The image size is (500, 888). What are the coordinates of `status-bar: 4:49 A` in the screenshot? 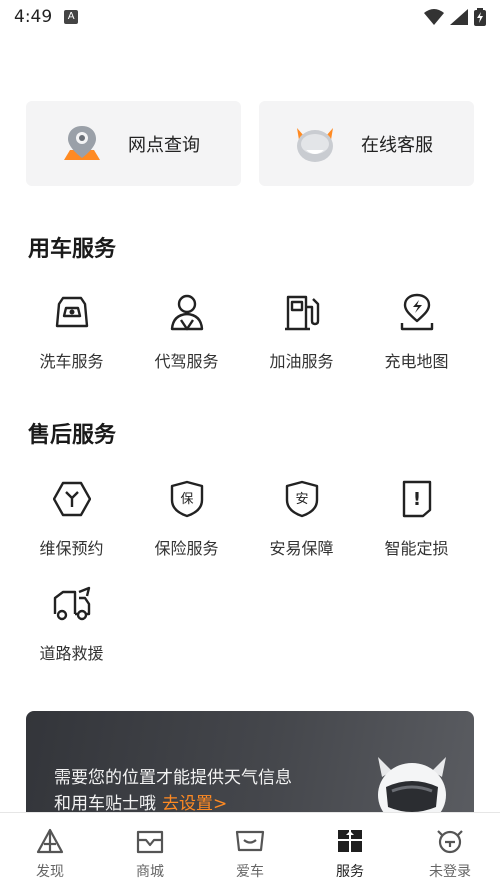 It's located at (250, 17).